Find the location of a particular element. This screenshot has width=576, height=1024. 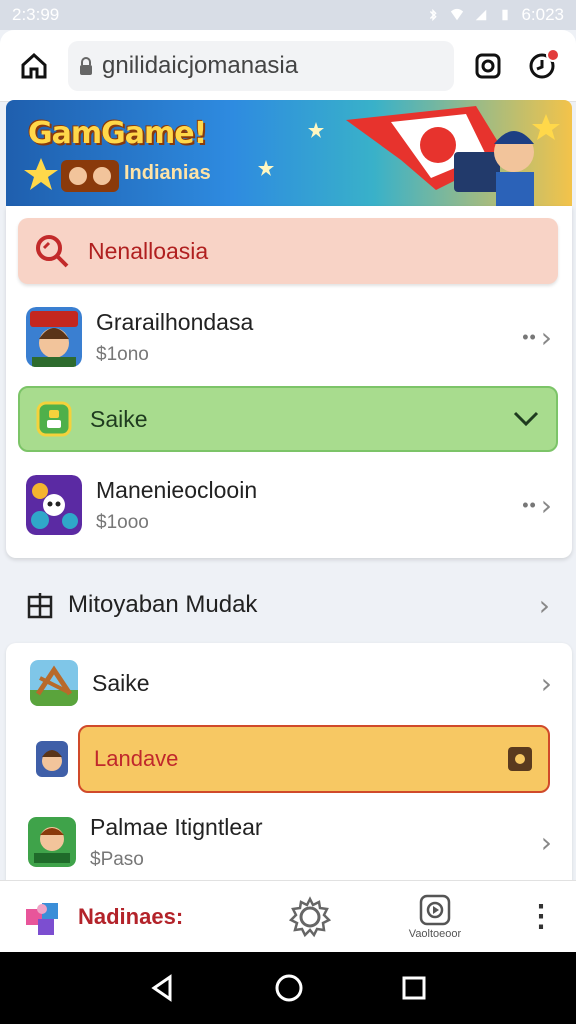

banner-subtitle: Indianias is located at coordinates (167, 173).